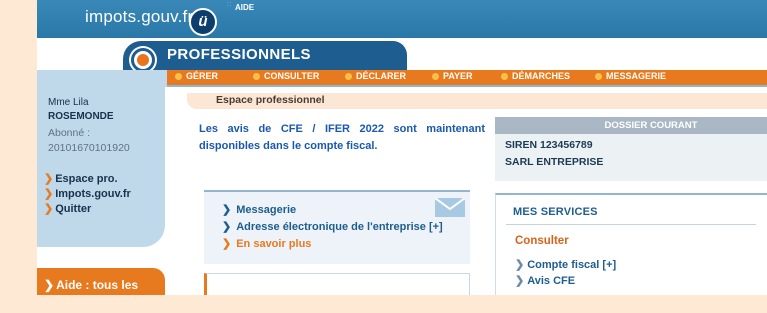 This screenshot has width=767, height=313. What do you see at coordinates (450, 207) in the screenshot?
I see `envelope-icon` at bounding box center [450, 207].